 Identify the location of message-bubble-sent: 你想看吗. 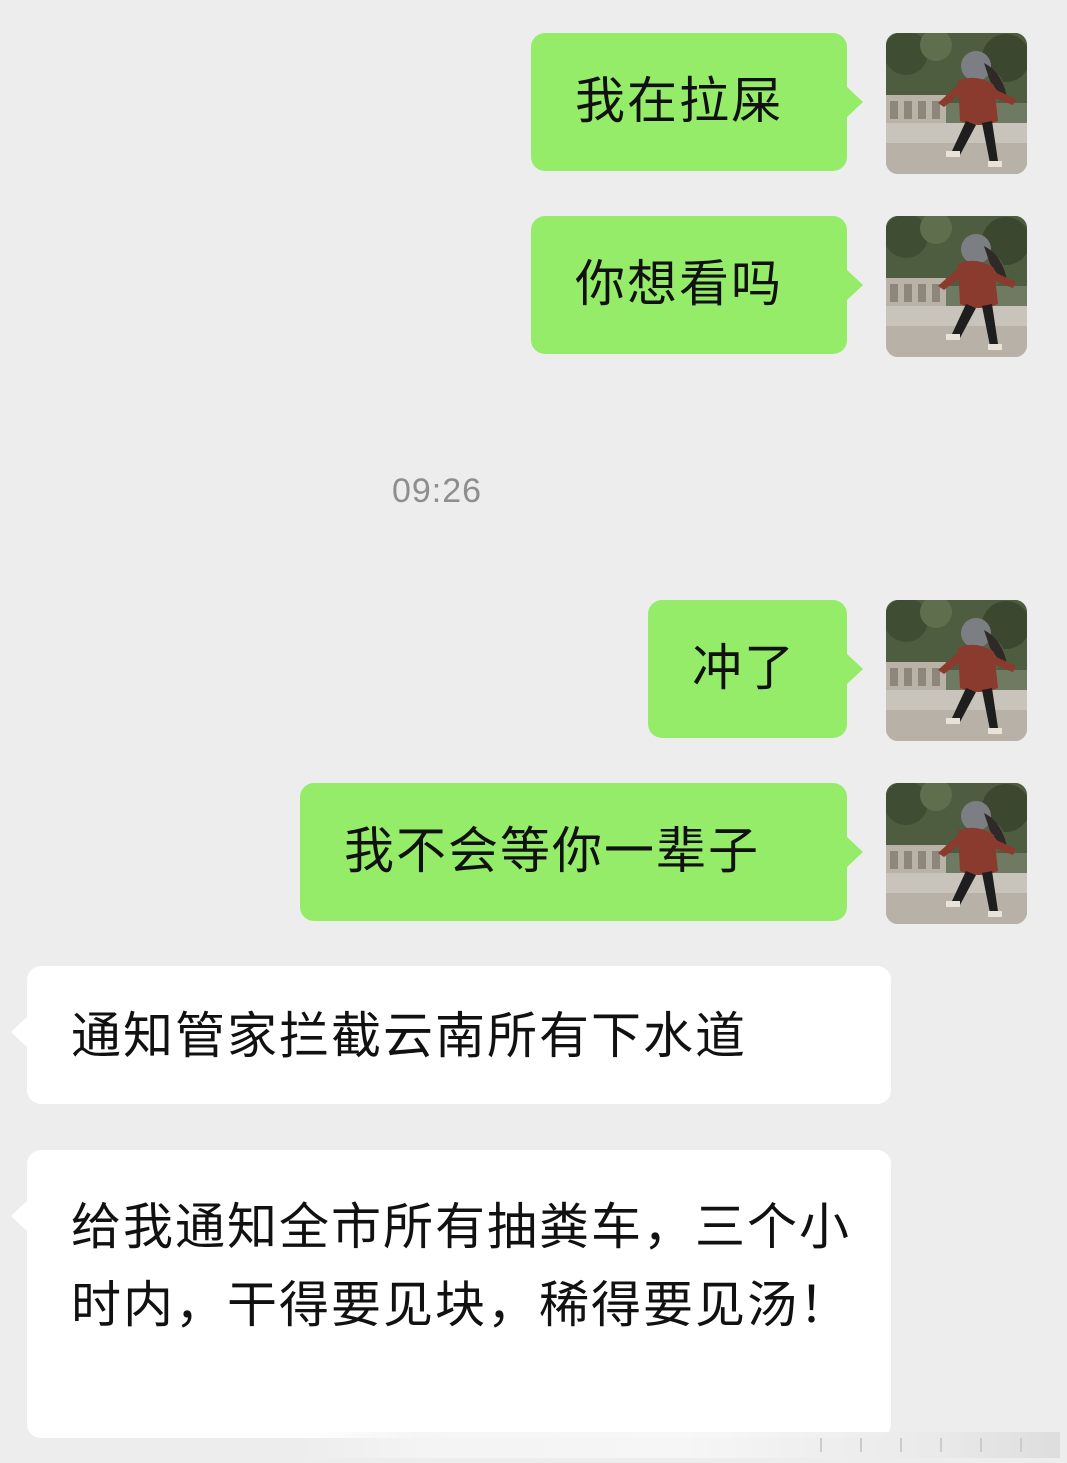
(697, 285).